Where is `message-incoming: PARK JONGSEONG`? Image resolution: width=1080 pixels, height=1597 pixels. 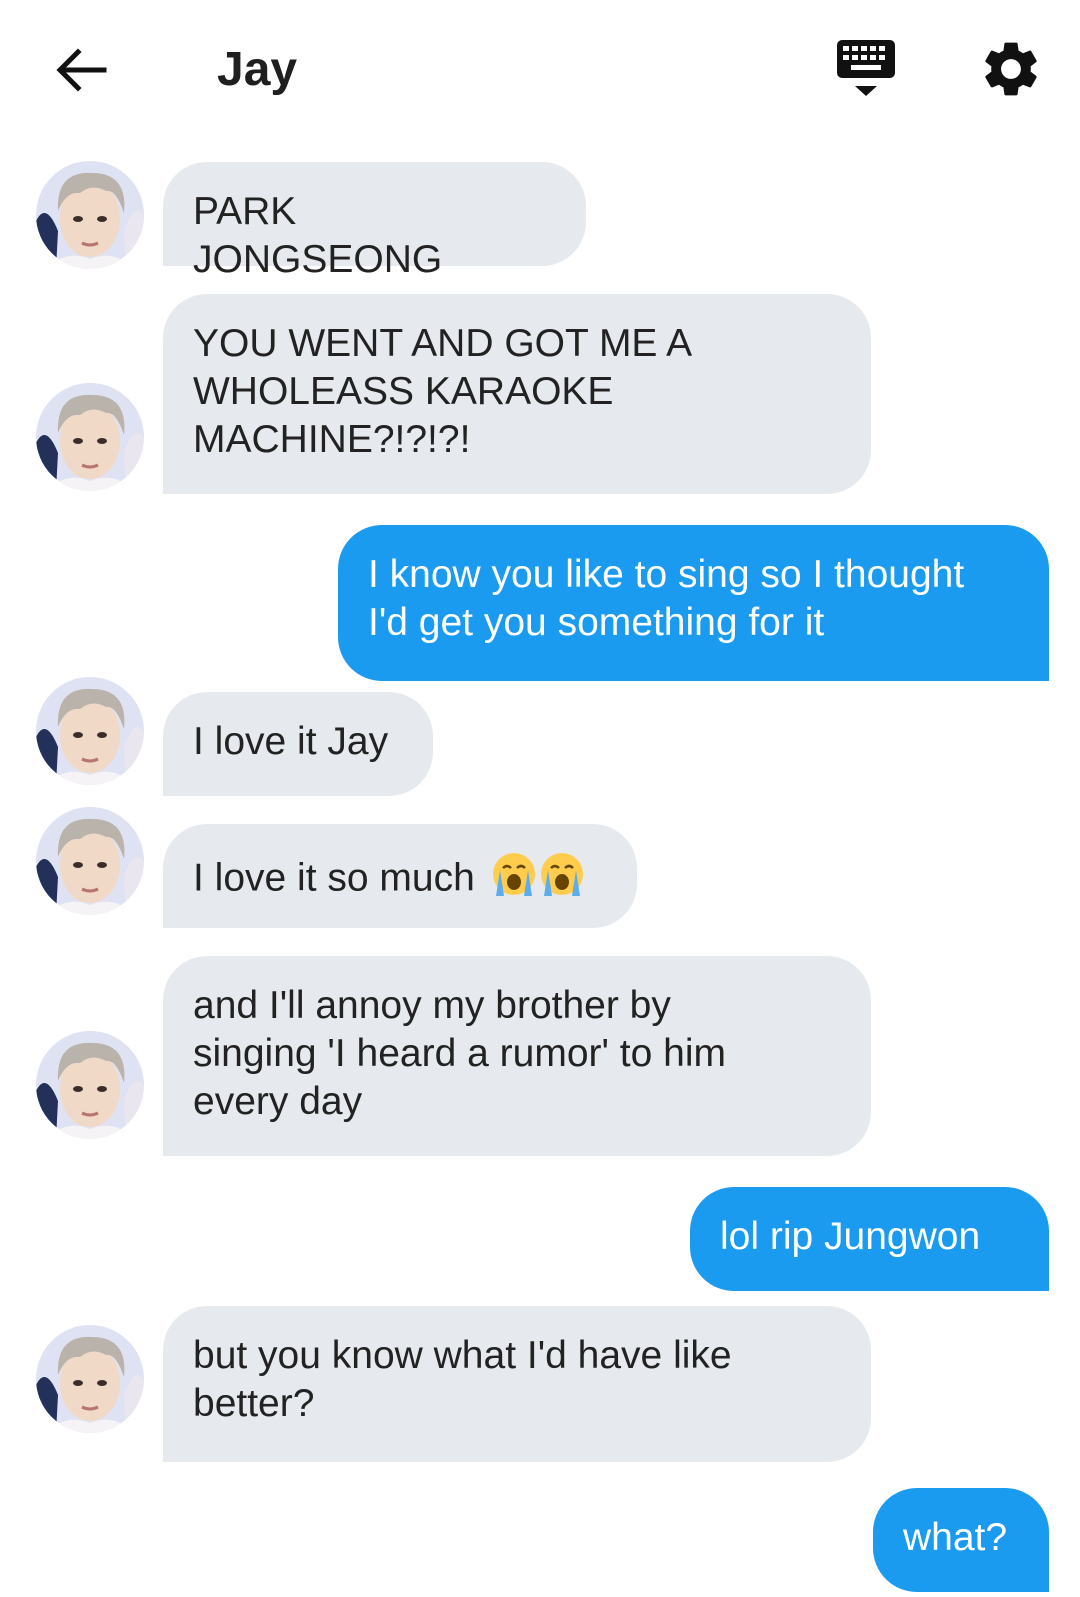 message-incoming: PARK JONGSEONG is located at coordinates (374, 221).